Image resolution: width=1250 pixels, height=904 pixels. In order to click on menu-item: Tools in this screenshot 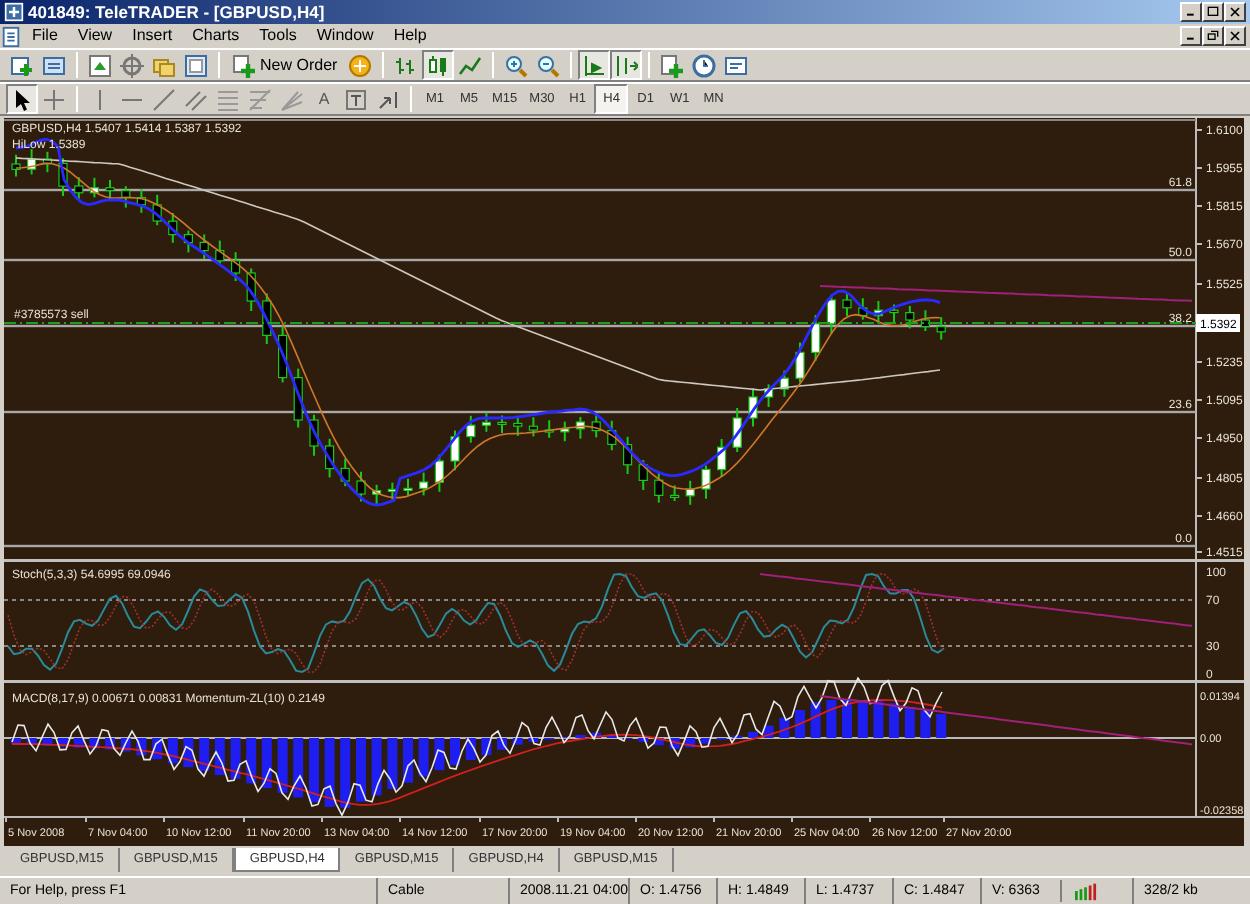, I will do `click(278, 36)`.